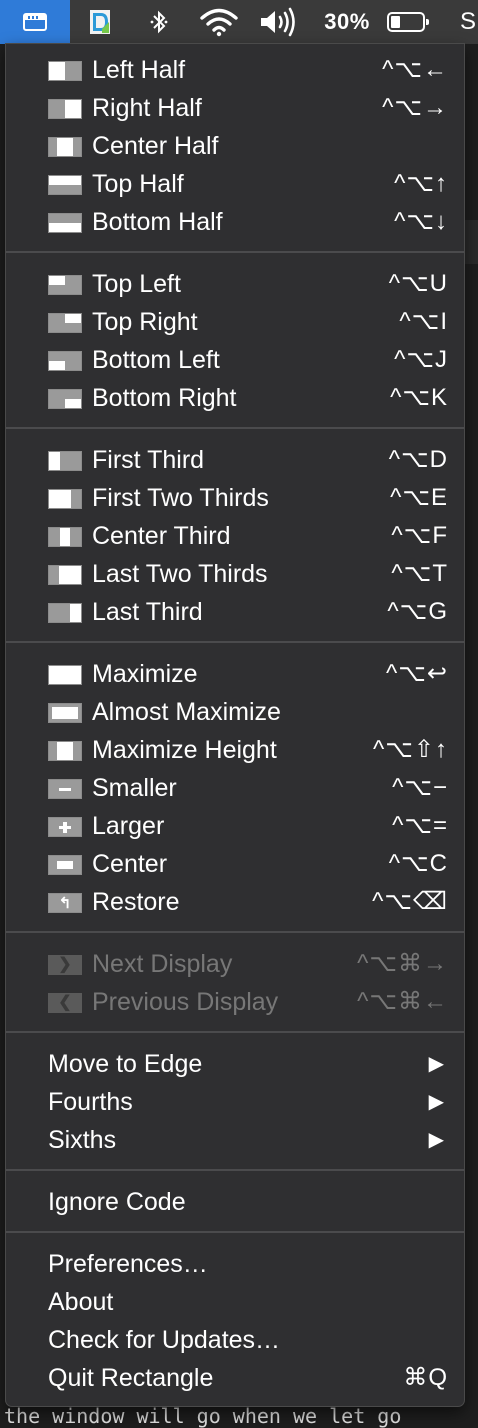 This screenshot has height=1428, width=478. Describe the element at coordinates (65, 789) in the screenshot. I see `smaller-icon` at that location.